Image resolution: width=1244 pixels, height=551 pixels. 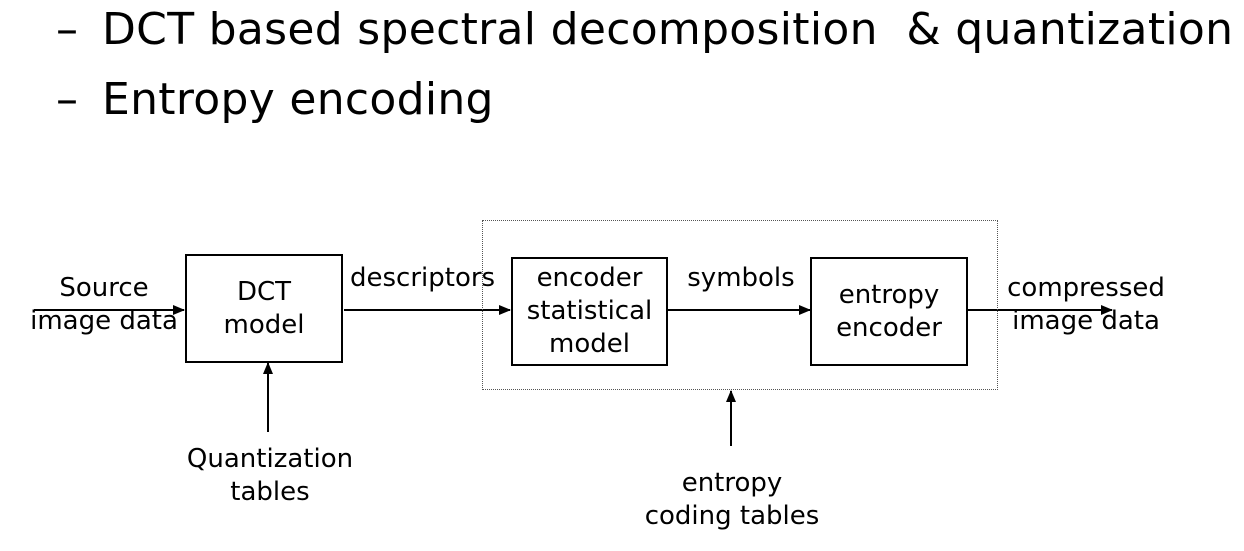 What do you see at coordinates (264, 308) in the screenshot?
I see `dct-model-box: DCT model` at bounding box center [264, 308].